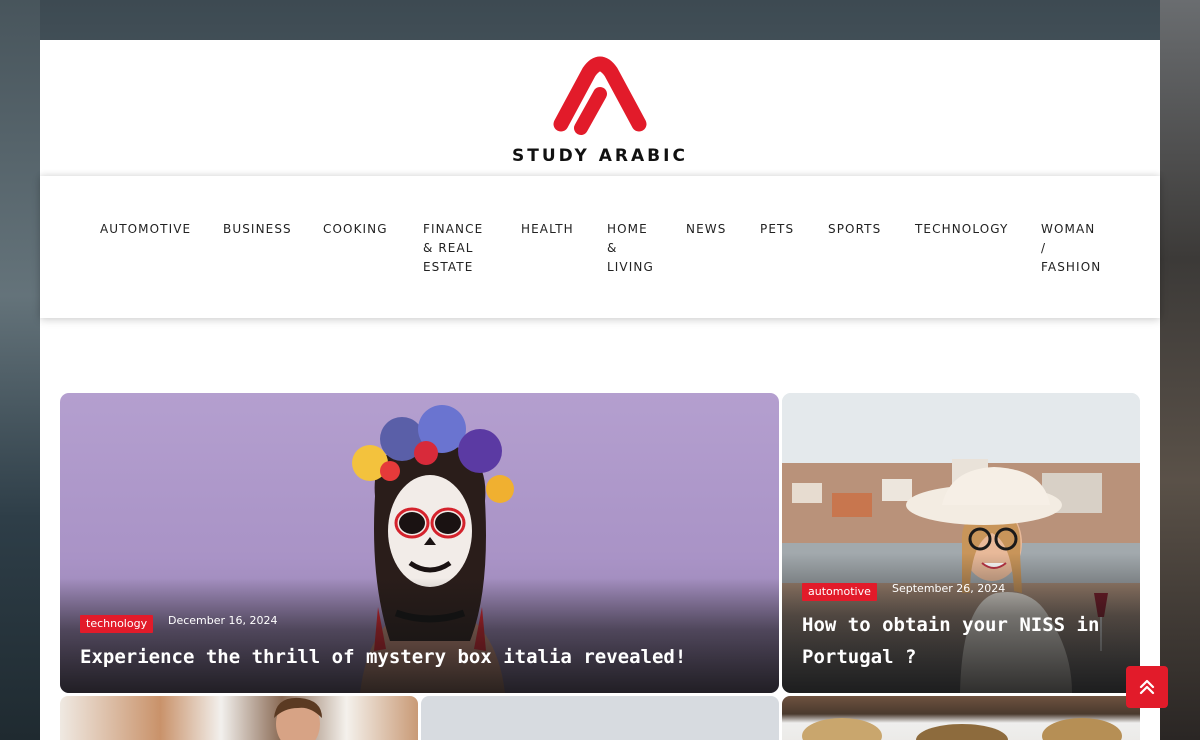 This screenshot has height=740, width=1200. Describe the element at coordinates (223, 620) in the screenshot. I see `post-date: December 16, 2024` at that location.